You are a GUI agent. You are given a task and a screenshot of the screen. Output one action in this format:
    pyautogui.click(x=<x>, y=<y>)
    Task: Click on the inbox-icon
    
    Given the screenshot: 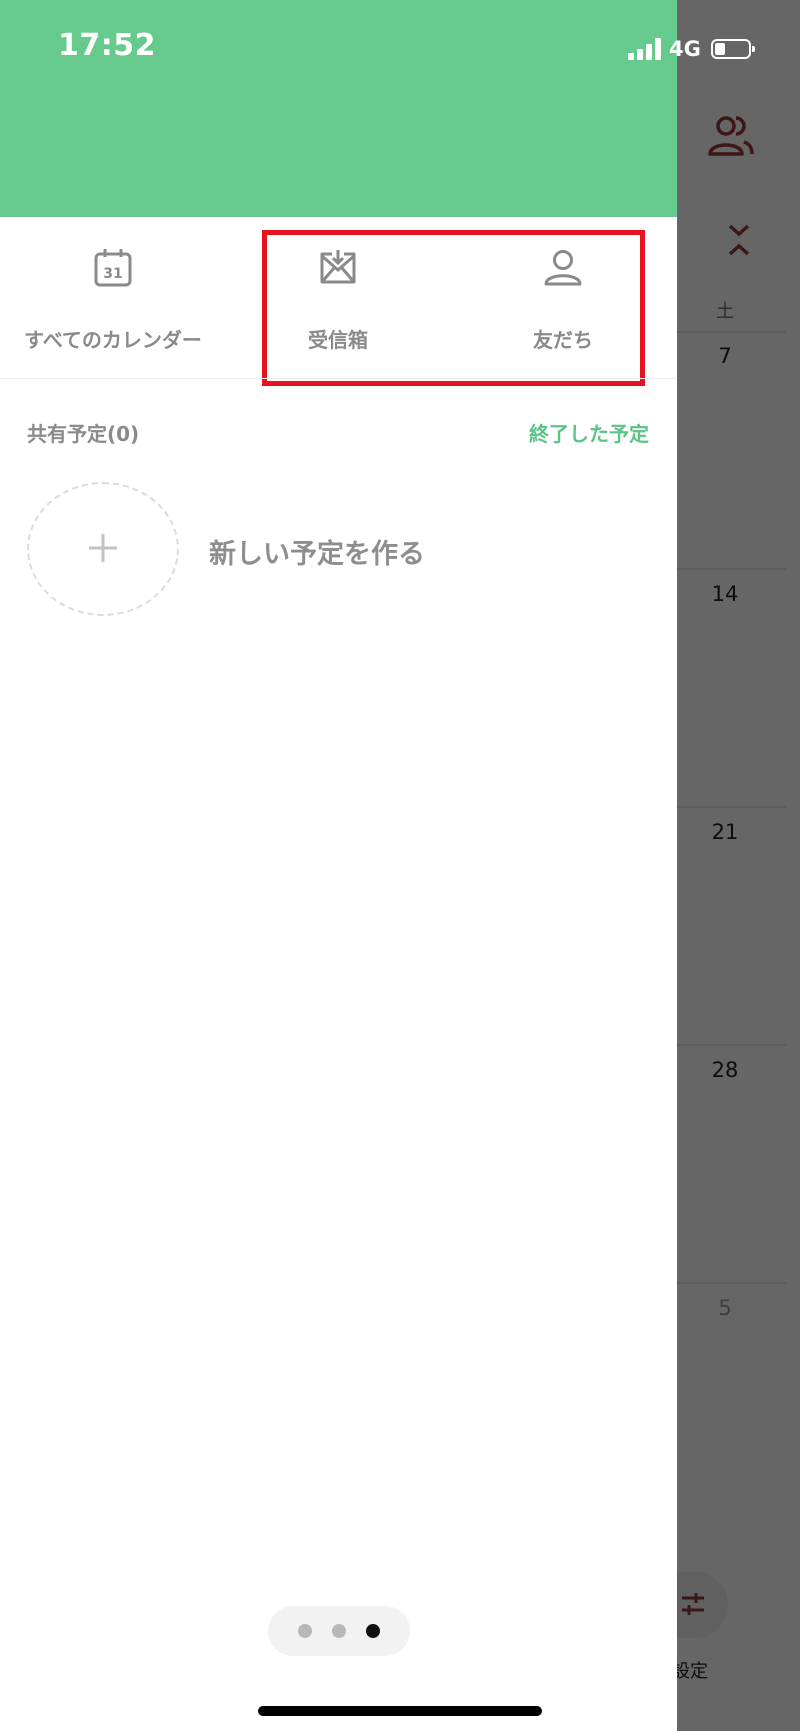 What is the action you would take?
    pyautogui.click(x=338, y=267)
    